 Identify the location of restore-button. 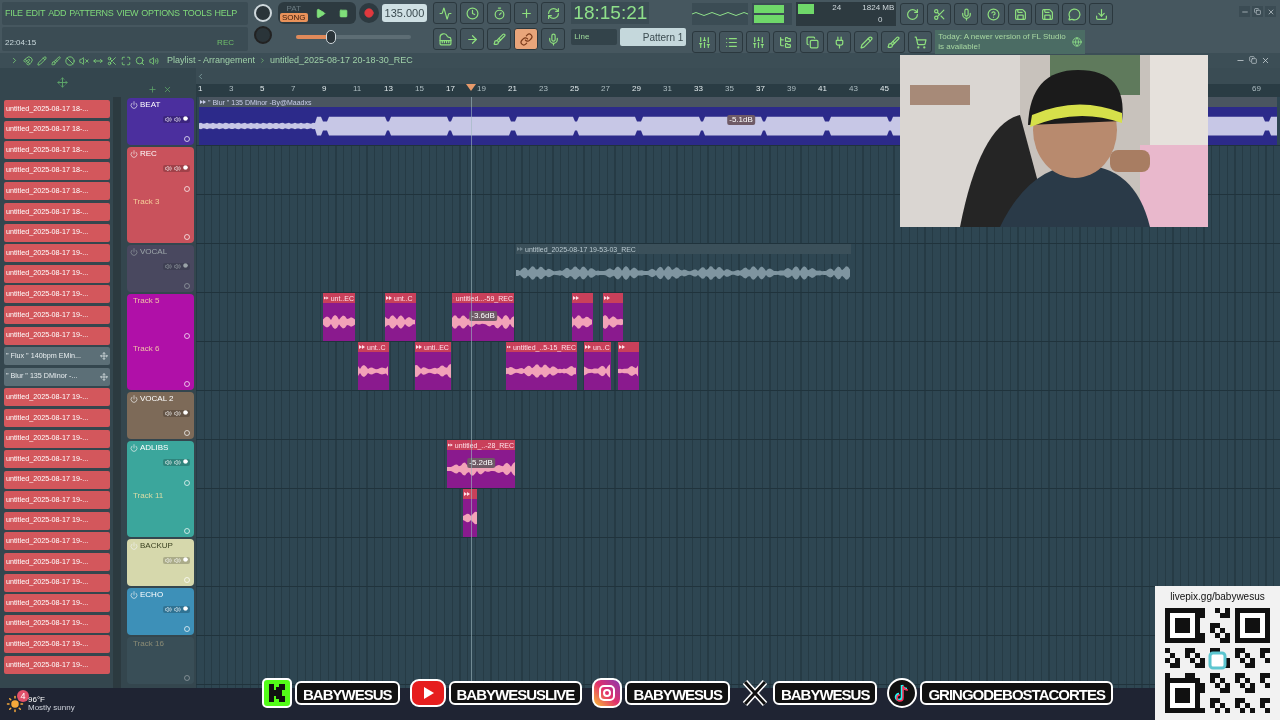
(1257, 11).